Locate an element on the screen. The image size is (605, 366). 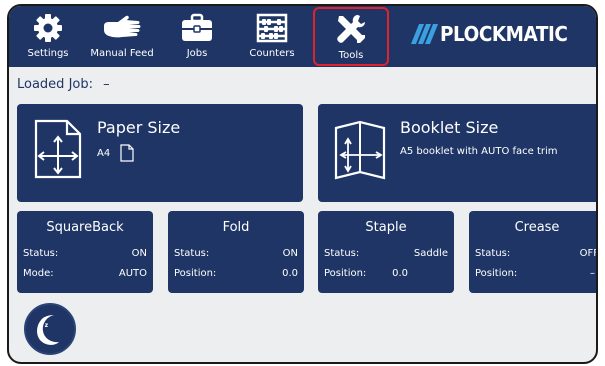
squareback-status-row: Status: ON is located at coordinates (85, 253).